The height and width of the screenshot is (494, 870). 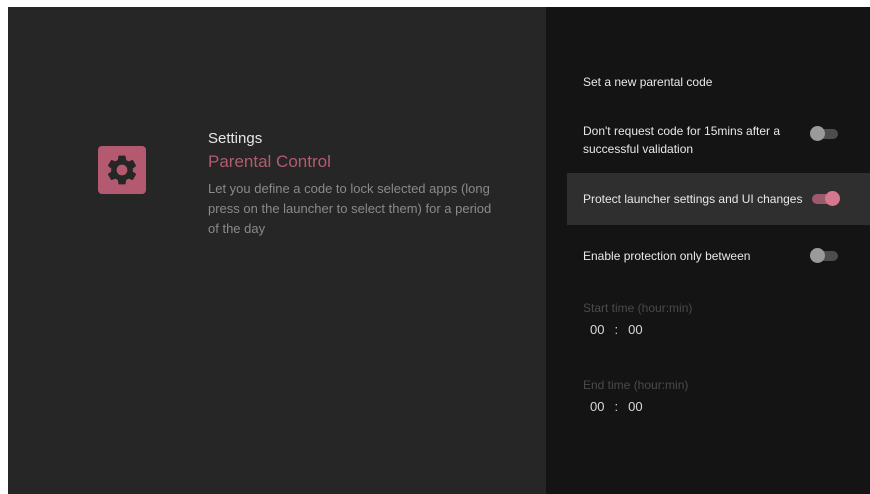 I want to click on enable-between-label: Enable protection only between, so click(x=667, y=256).